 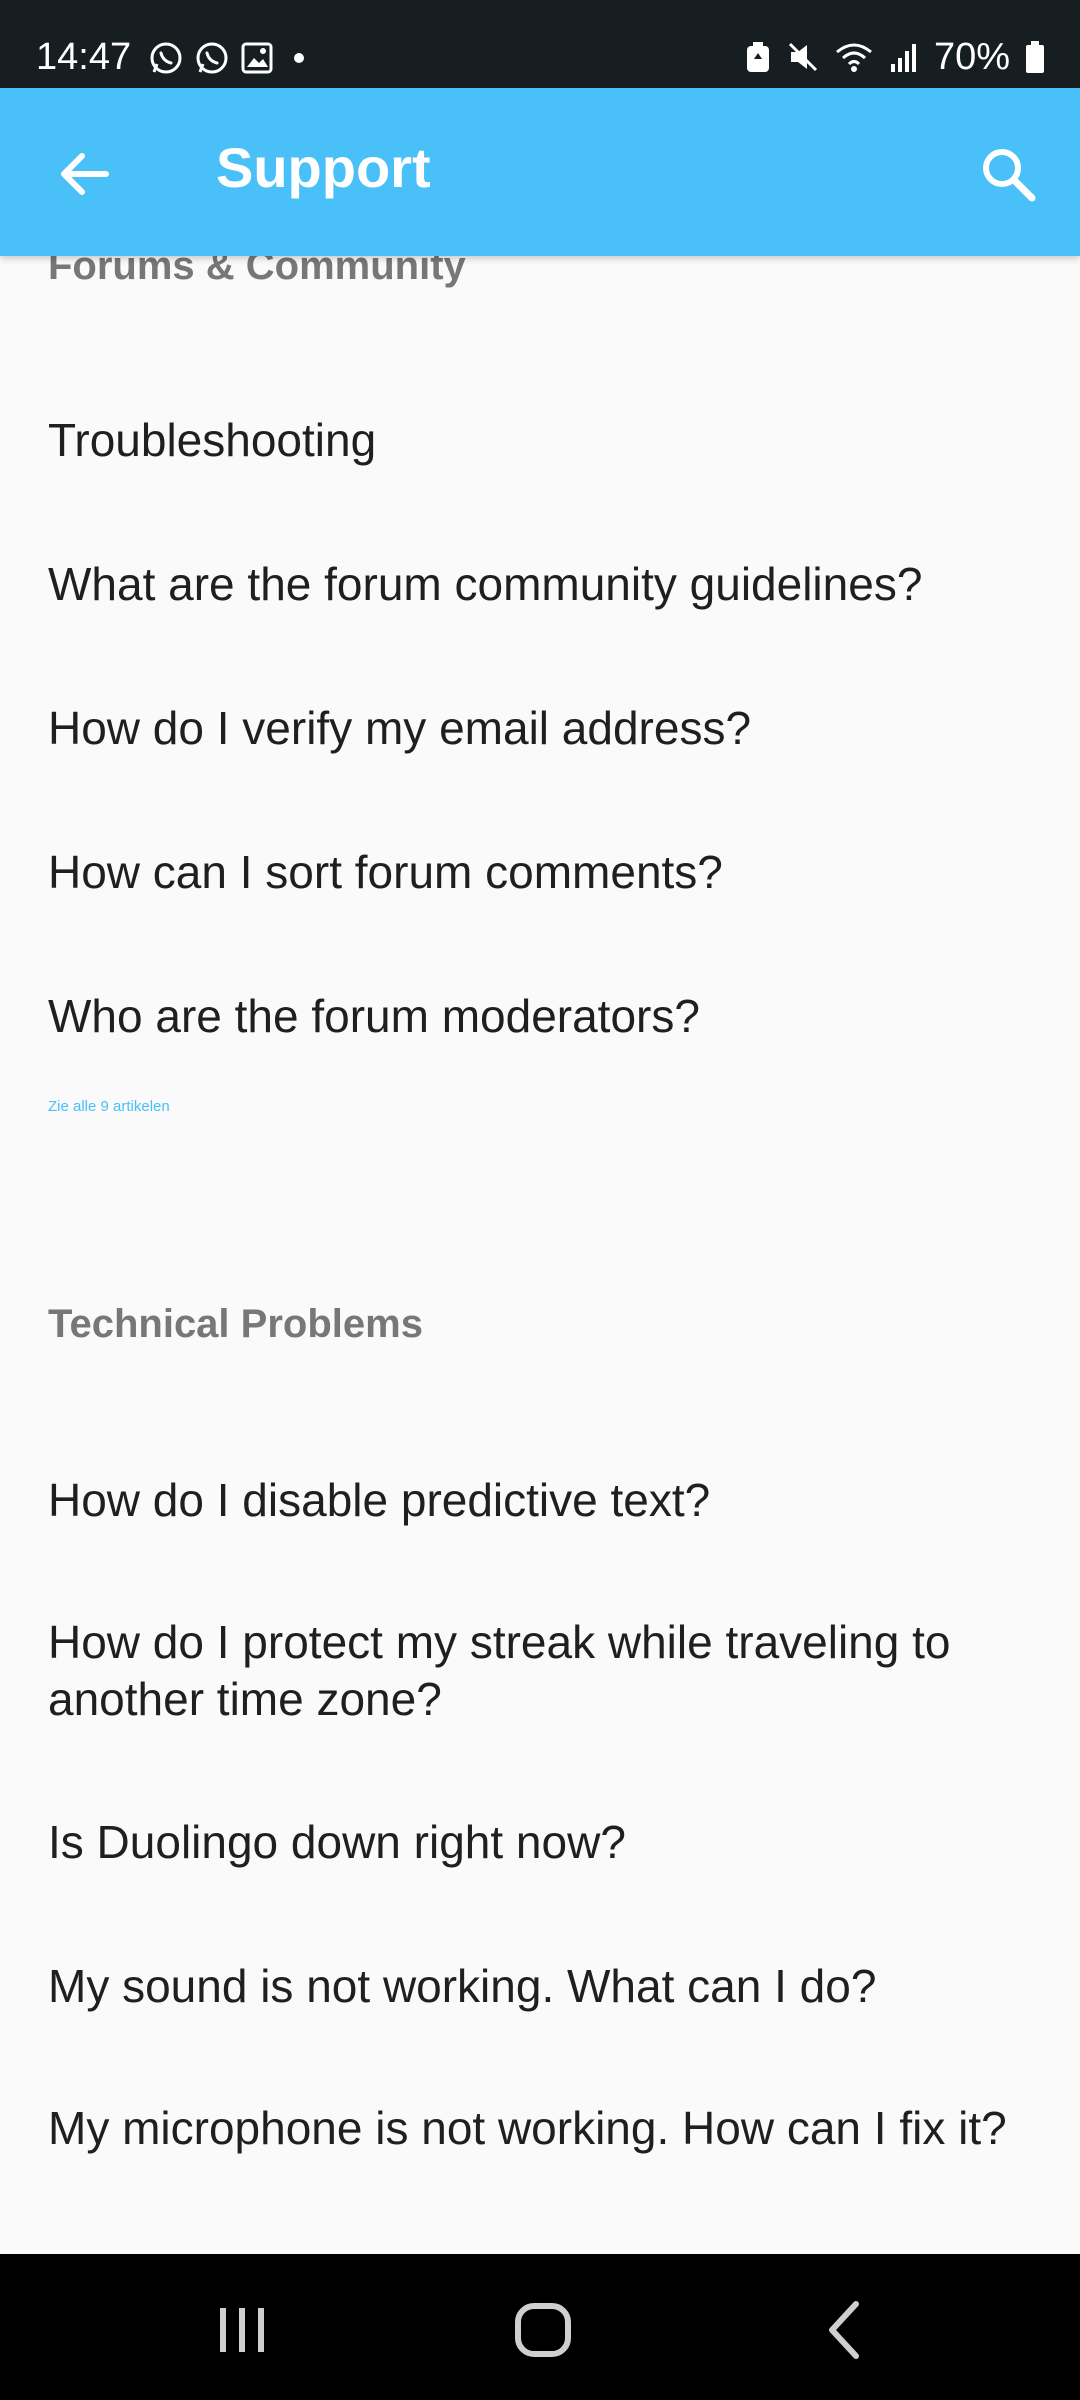 I want to click on mute-icon, so click(x=802, y=57).